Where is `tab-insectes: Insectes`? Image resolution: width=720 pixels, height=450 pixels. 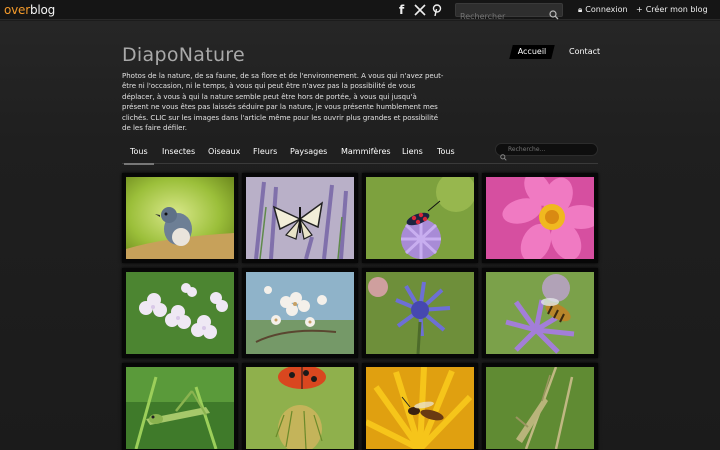
tab-insectes: Insectes is located at coordinates (178, 152).